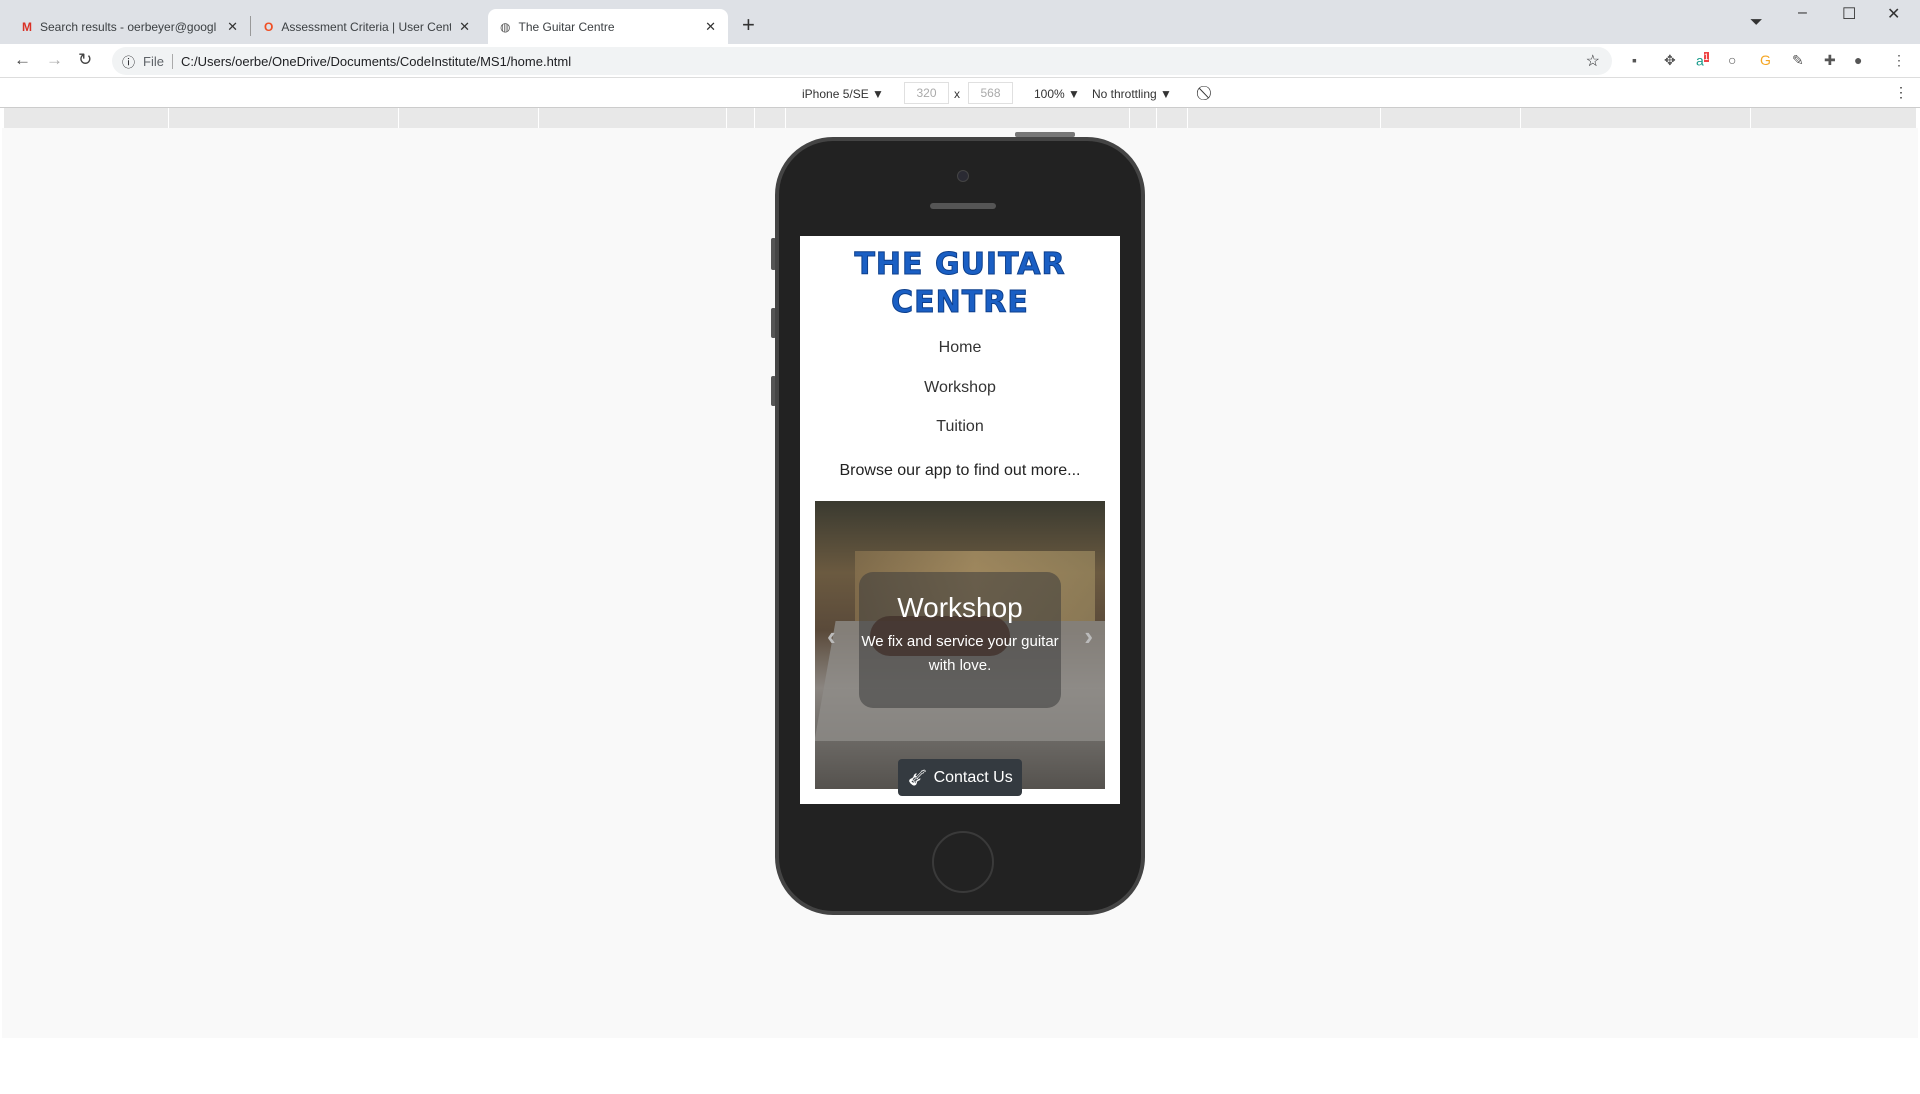 Image resolution: width=1920 pixels, height=1094 pixels. I want to click on eyedropper-icon: ✎, so click(1798, 60).